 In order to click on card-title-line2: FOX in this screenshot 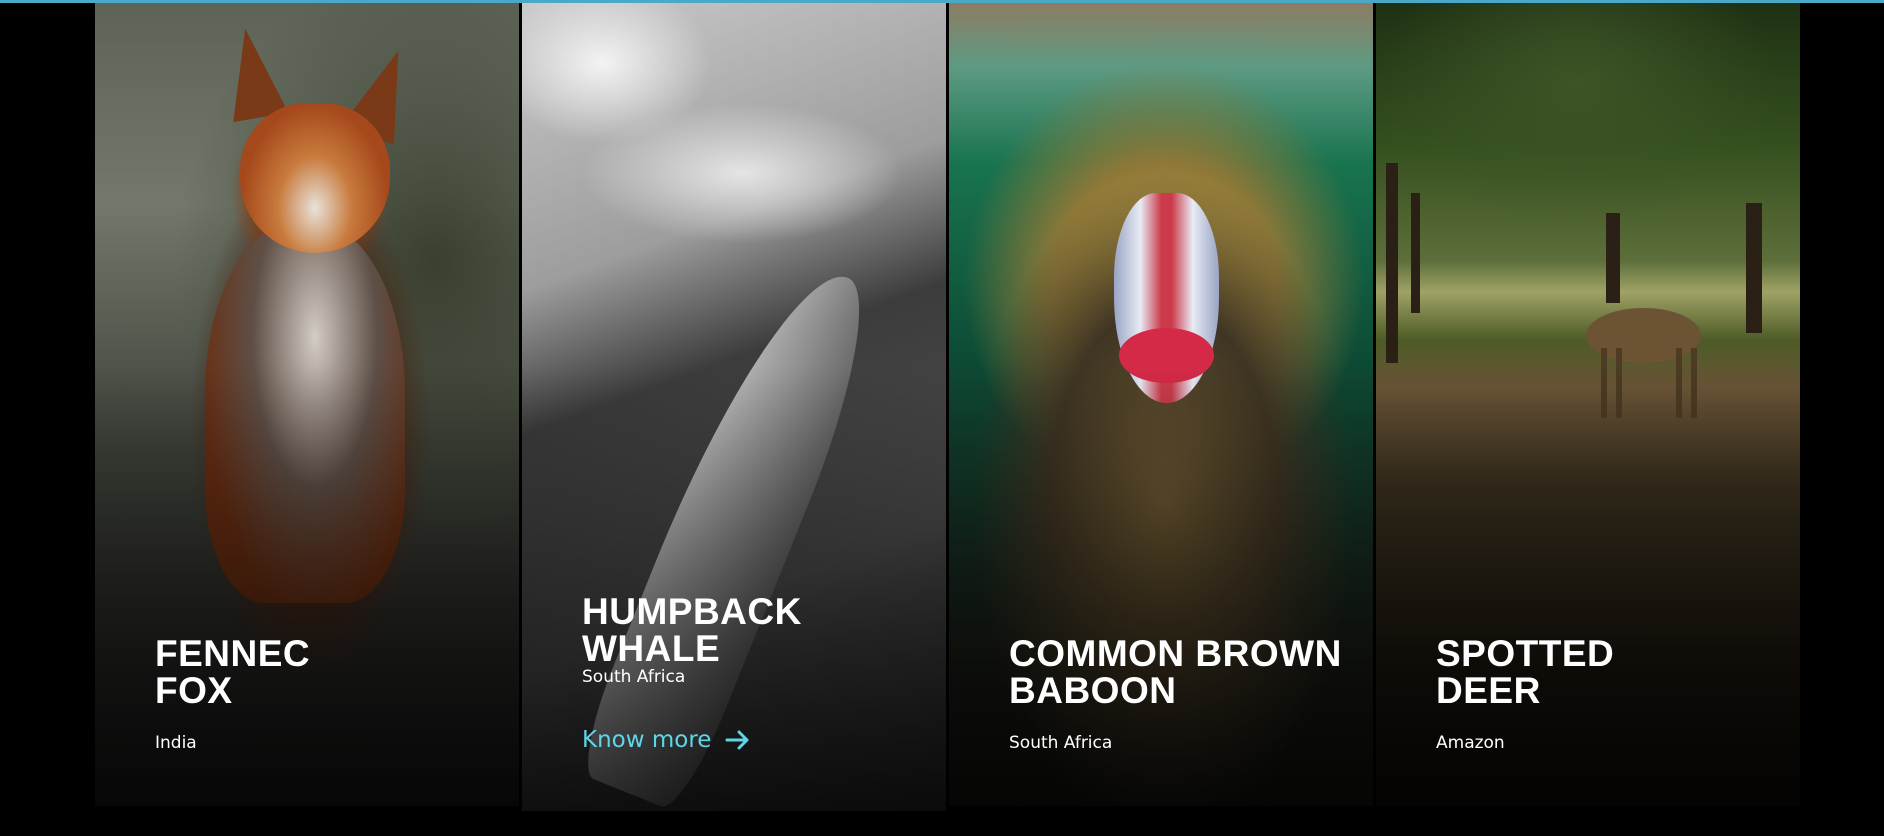, I will do `click(194, 690)`.